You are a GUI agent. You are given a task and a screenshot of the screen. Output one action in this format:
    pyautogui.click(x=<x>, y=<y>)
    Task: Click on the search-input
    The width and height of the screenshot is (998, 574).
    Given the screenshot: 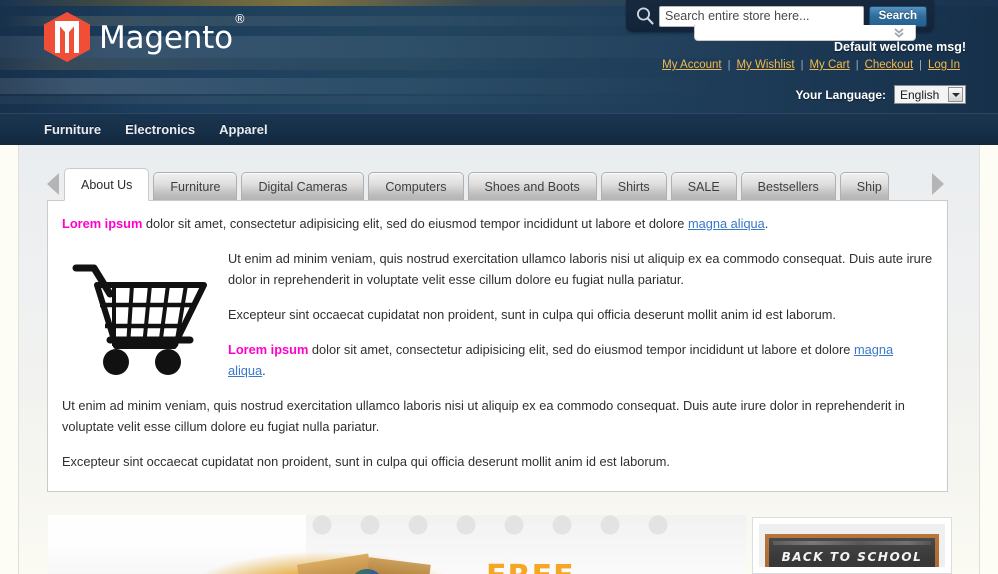 What is the action you would take?
    pyautogui.click(x=761, y=16)
    